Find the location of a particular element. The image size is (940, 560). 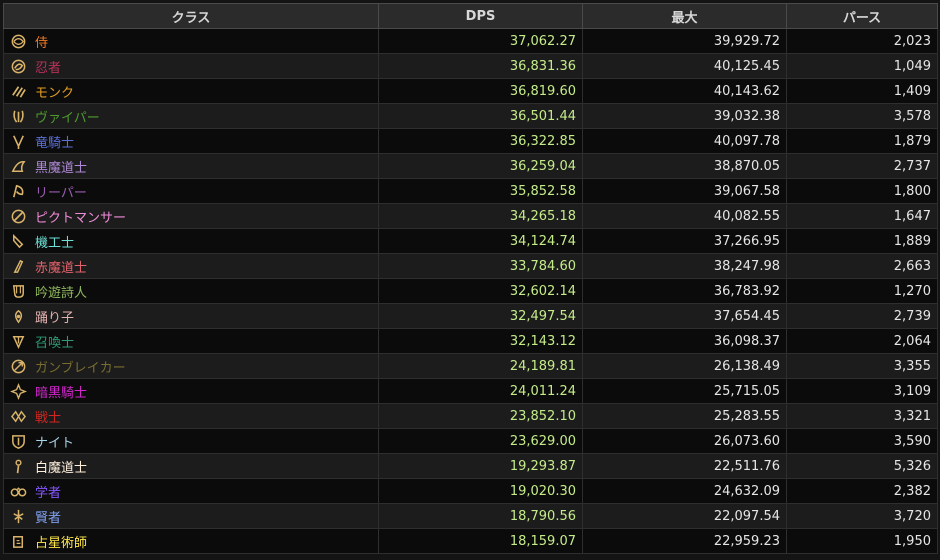

viper-icon is located at coordinates (18, 116).